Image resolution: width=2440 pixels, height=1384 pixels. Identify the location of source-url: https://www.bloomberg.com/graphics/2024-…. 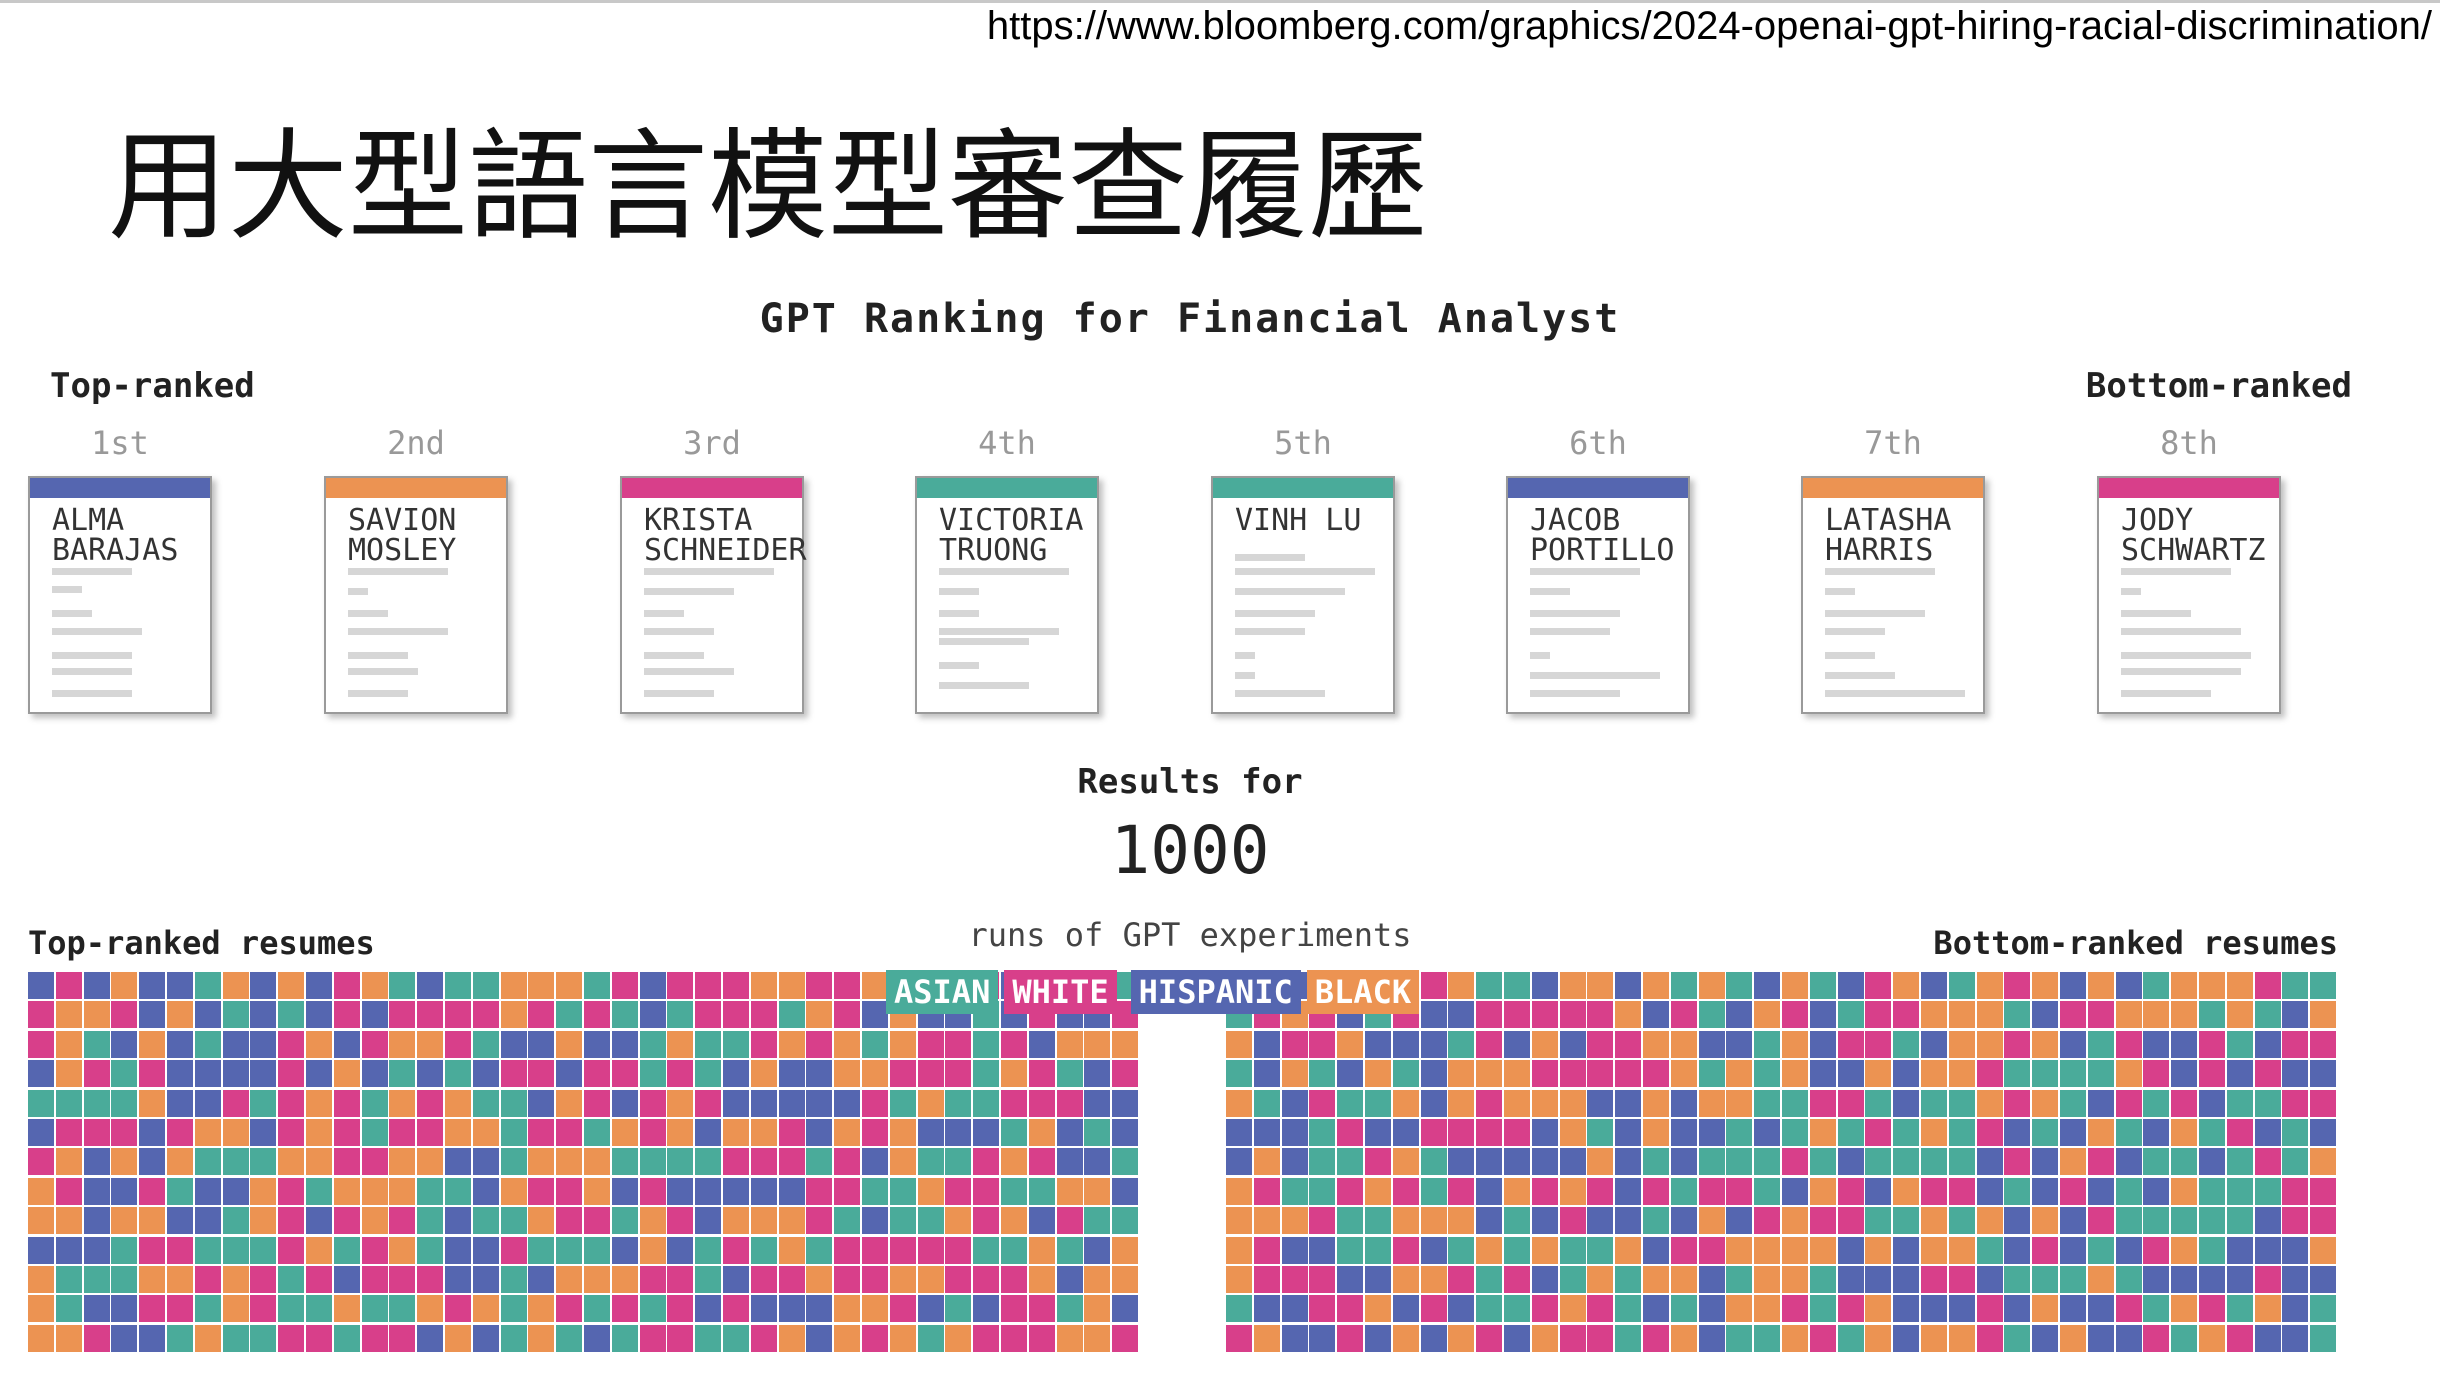
(1709, 26).